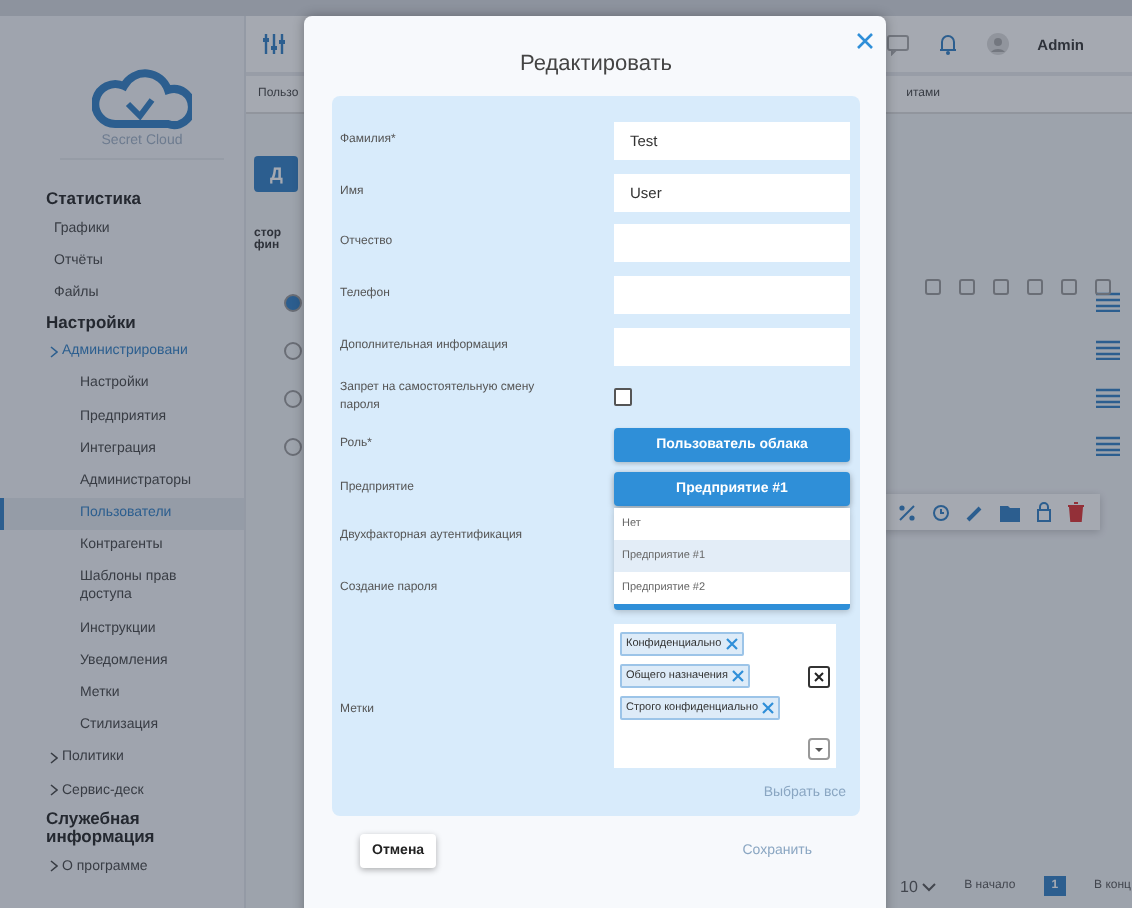 The height and width of the screenshot is (908, 1132). Describe the element at coordinates (865, 41) in the screenshot. I see `close-icon` at that location.